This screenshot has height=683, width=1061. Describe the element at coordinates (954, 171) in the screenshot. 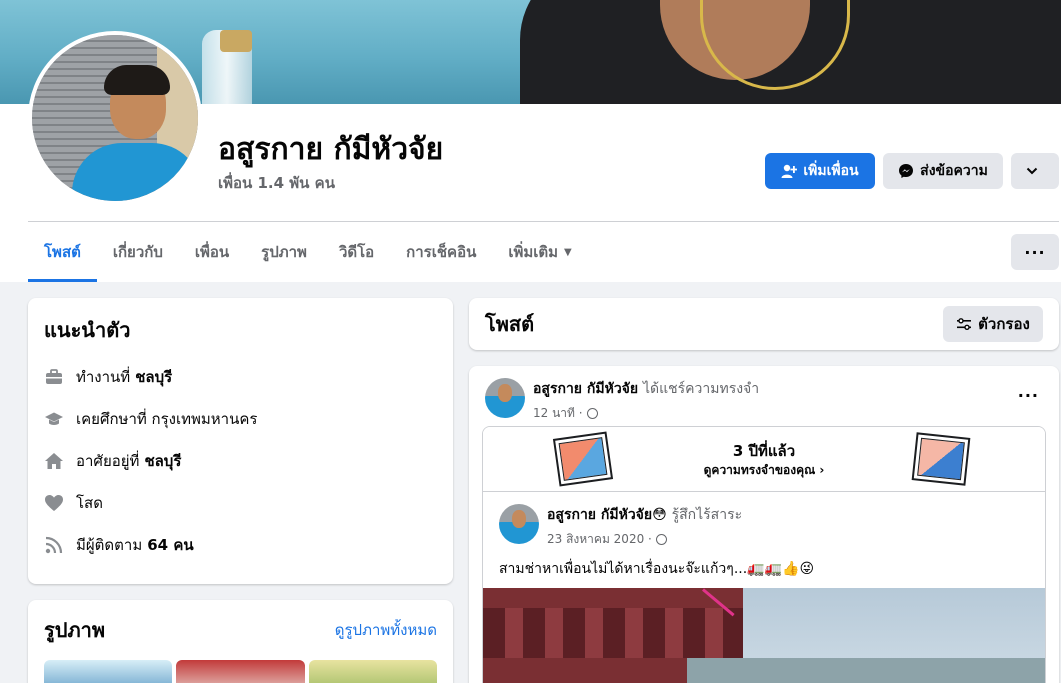

I see `send-message-label: ส่งข้อความ` at that location.